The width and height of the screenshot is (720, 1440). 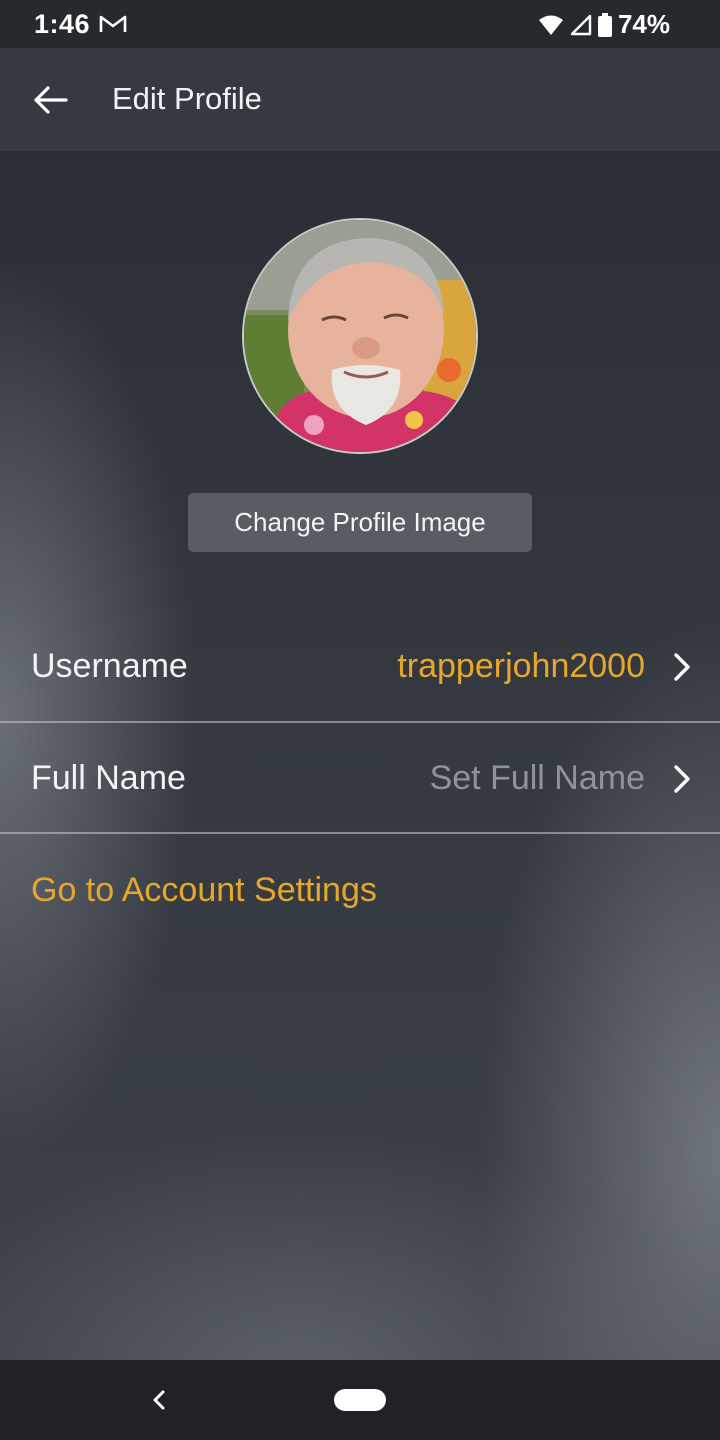 I want to click on wifi-icon, so click(x=550, y=25).